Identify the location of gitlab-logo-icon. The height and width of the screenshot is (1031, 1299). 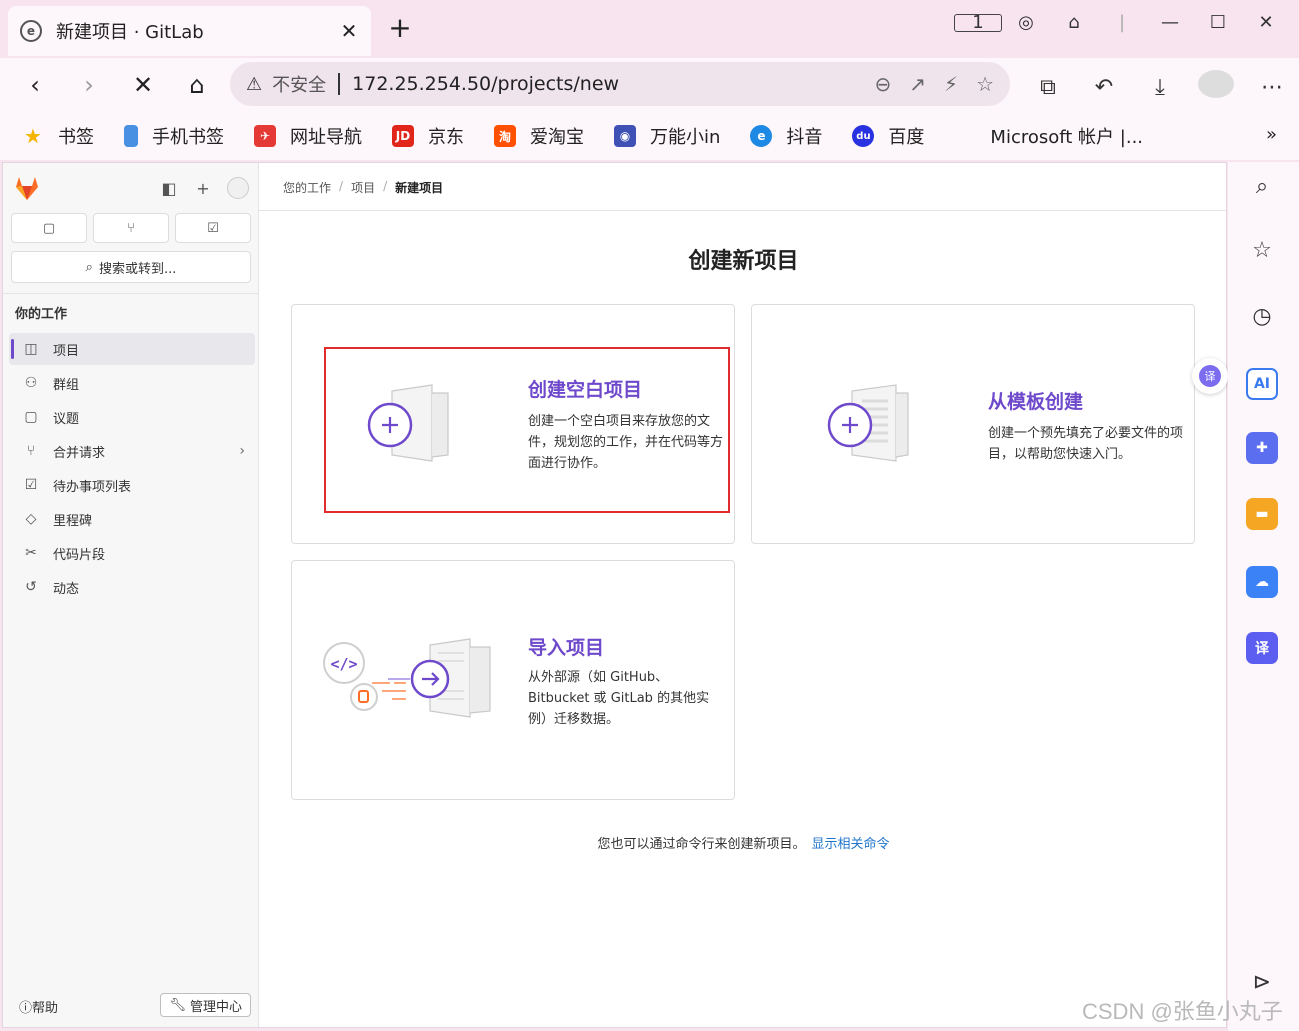
(27, 188).